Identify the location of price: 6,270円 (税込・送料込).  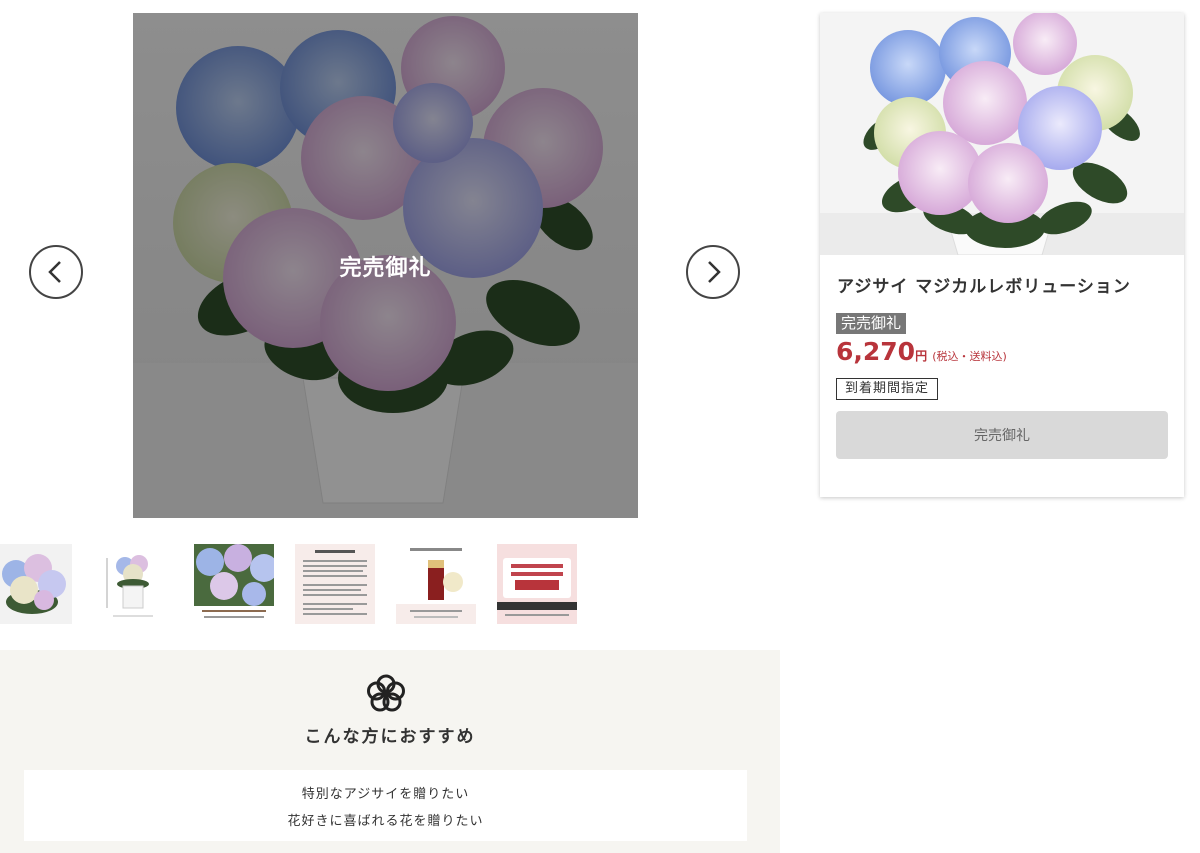
(921, 351).